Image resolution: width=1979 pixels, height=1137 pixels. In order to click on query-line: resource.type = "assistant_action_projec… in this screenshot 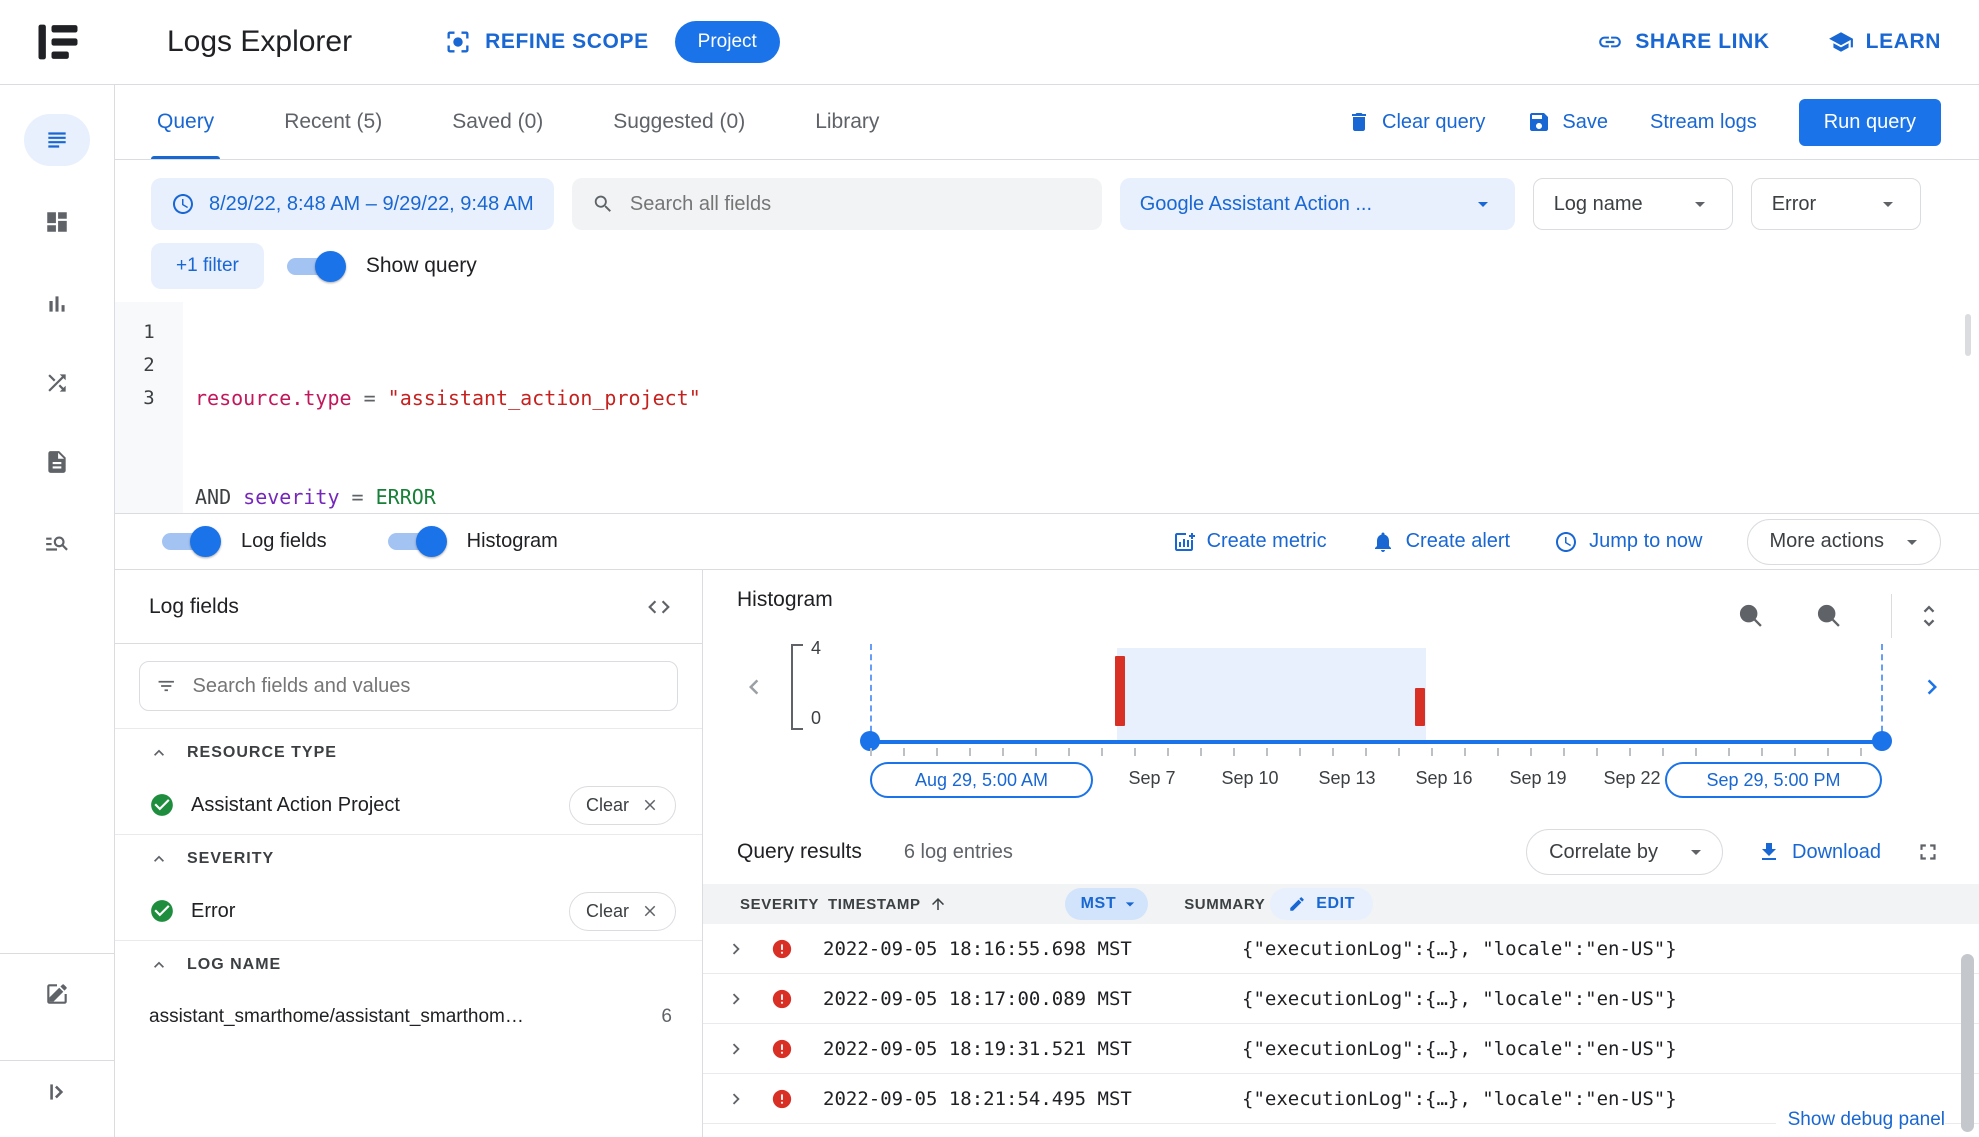, I will do `click(719, 398)`.